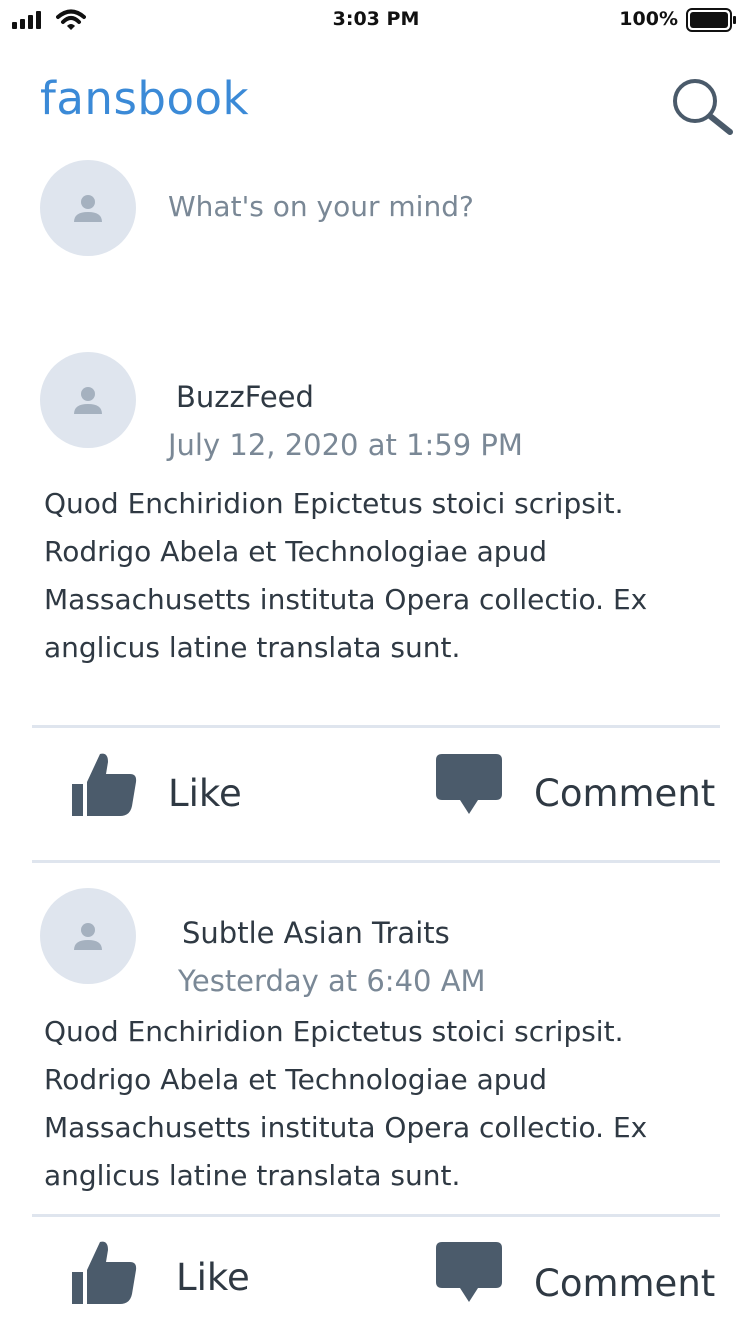 The height and width of the screenshot is (1336, 752). I want to click on battery-percentage: 100%, so click(648, 19).